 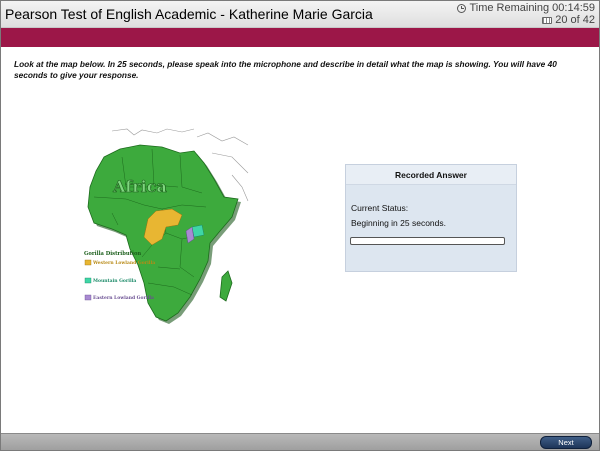 I want to click on legend-item-mountain: Mountain Gorilla, so click(x=110, y=280).